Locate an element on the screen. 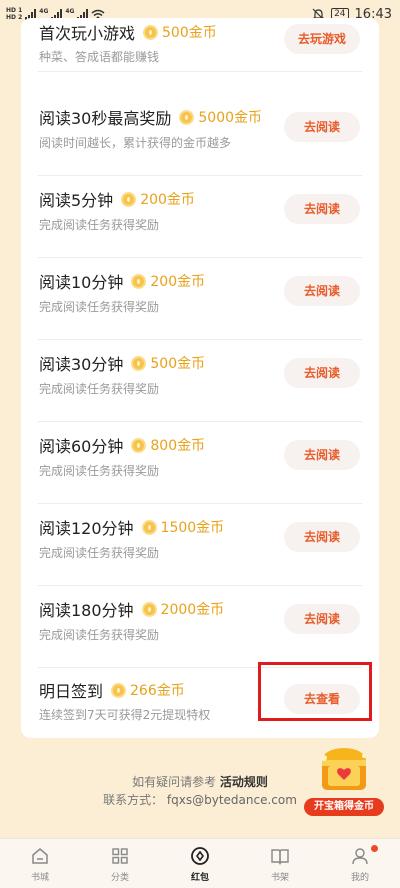 This screenshot has height=888, width=400. help-prefix: 如有疑问请参考 is located at coordinates (174, 782).